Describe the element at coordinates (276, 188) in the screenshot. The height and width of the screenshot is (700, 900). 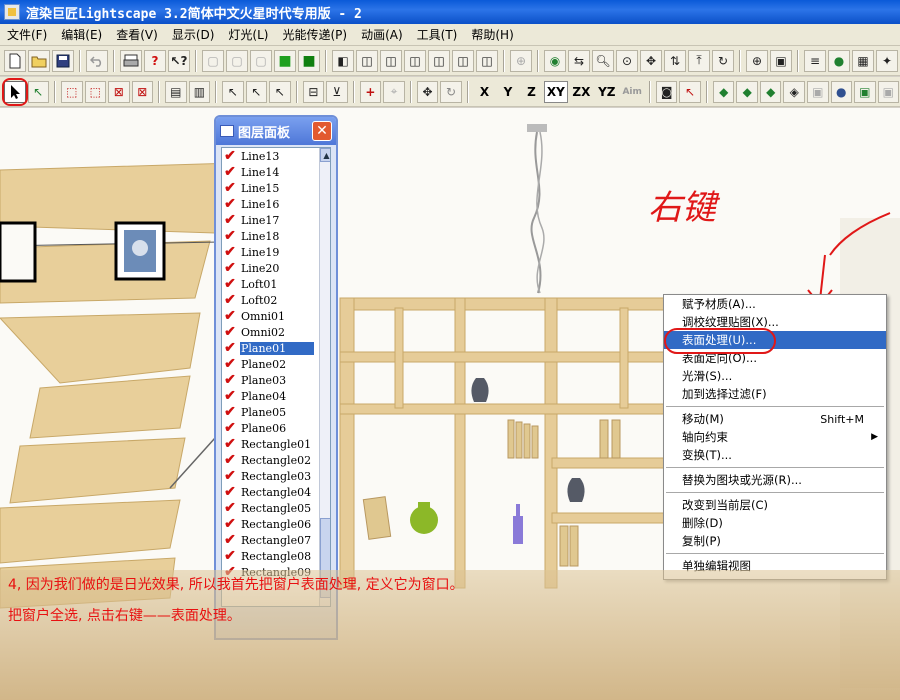
I see `layer-item: ✔ Line15` at that location.